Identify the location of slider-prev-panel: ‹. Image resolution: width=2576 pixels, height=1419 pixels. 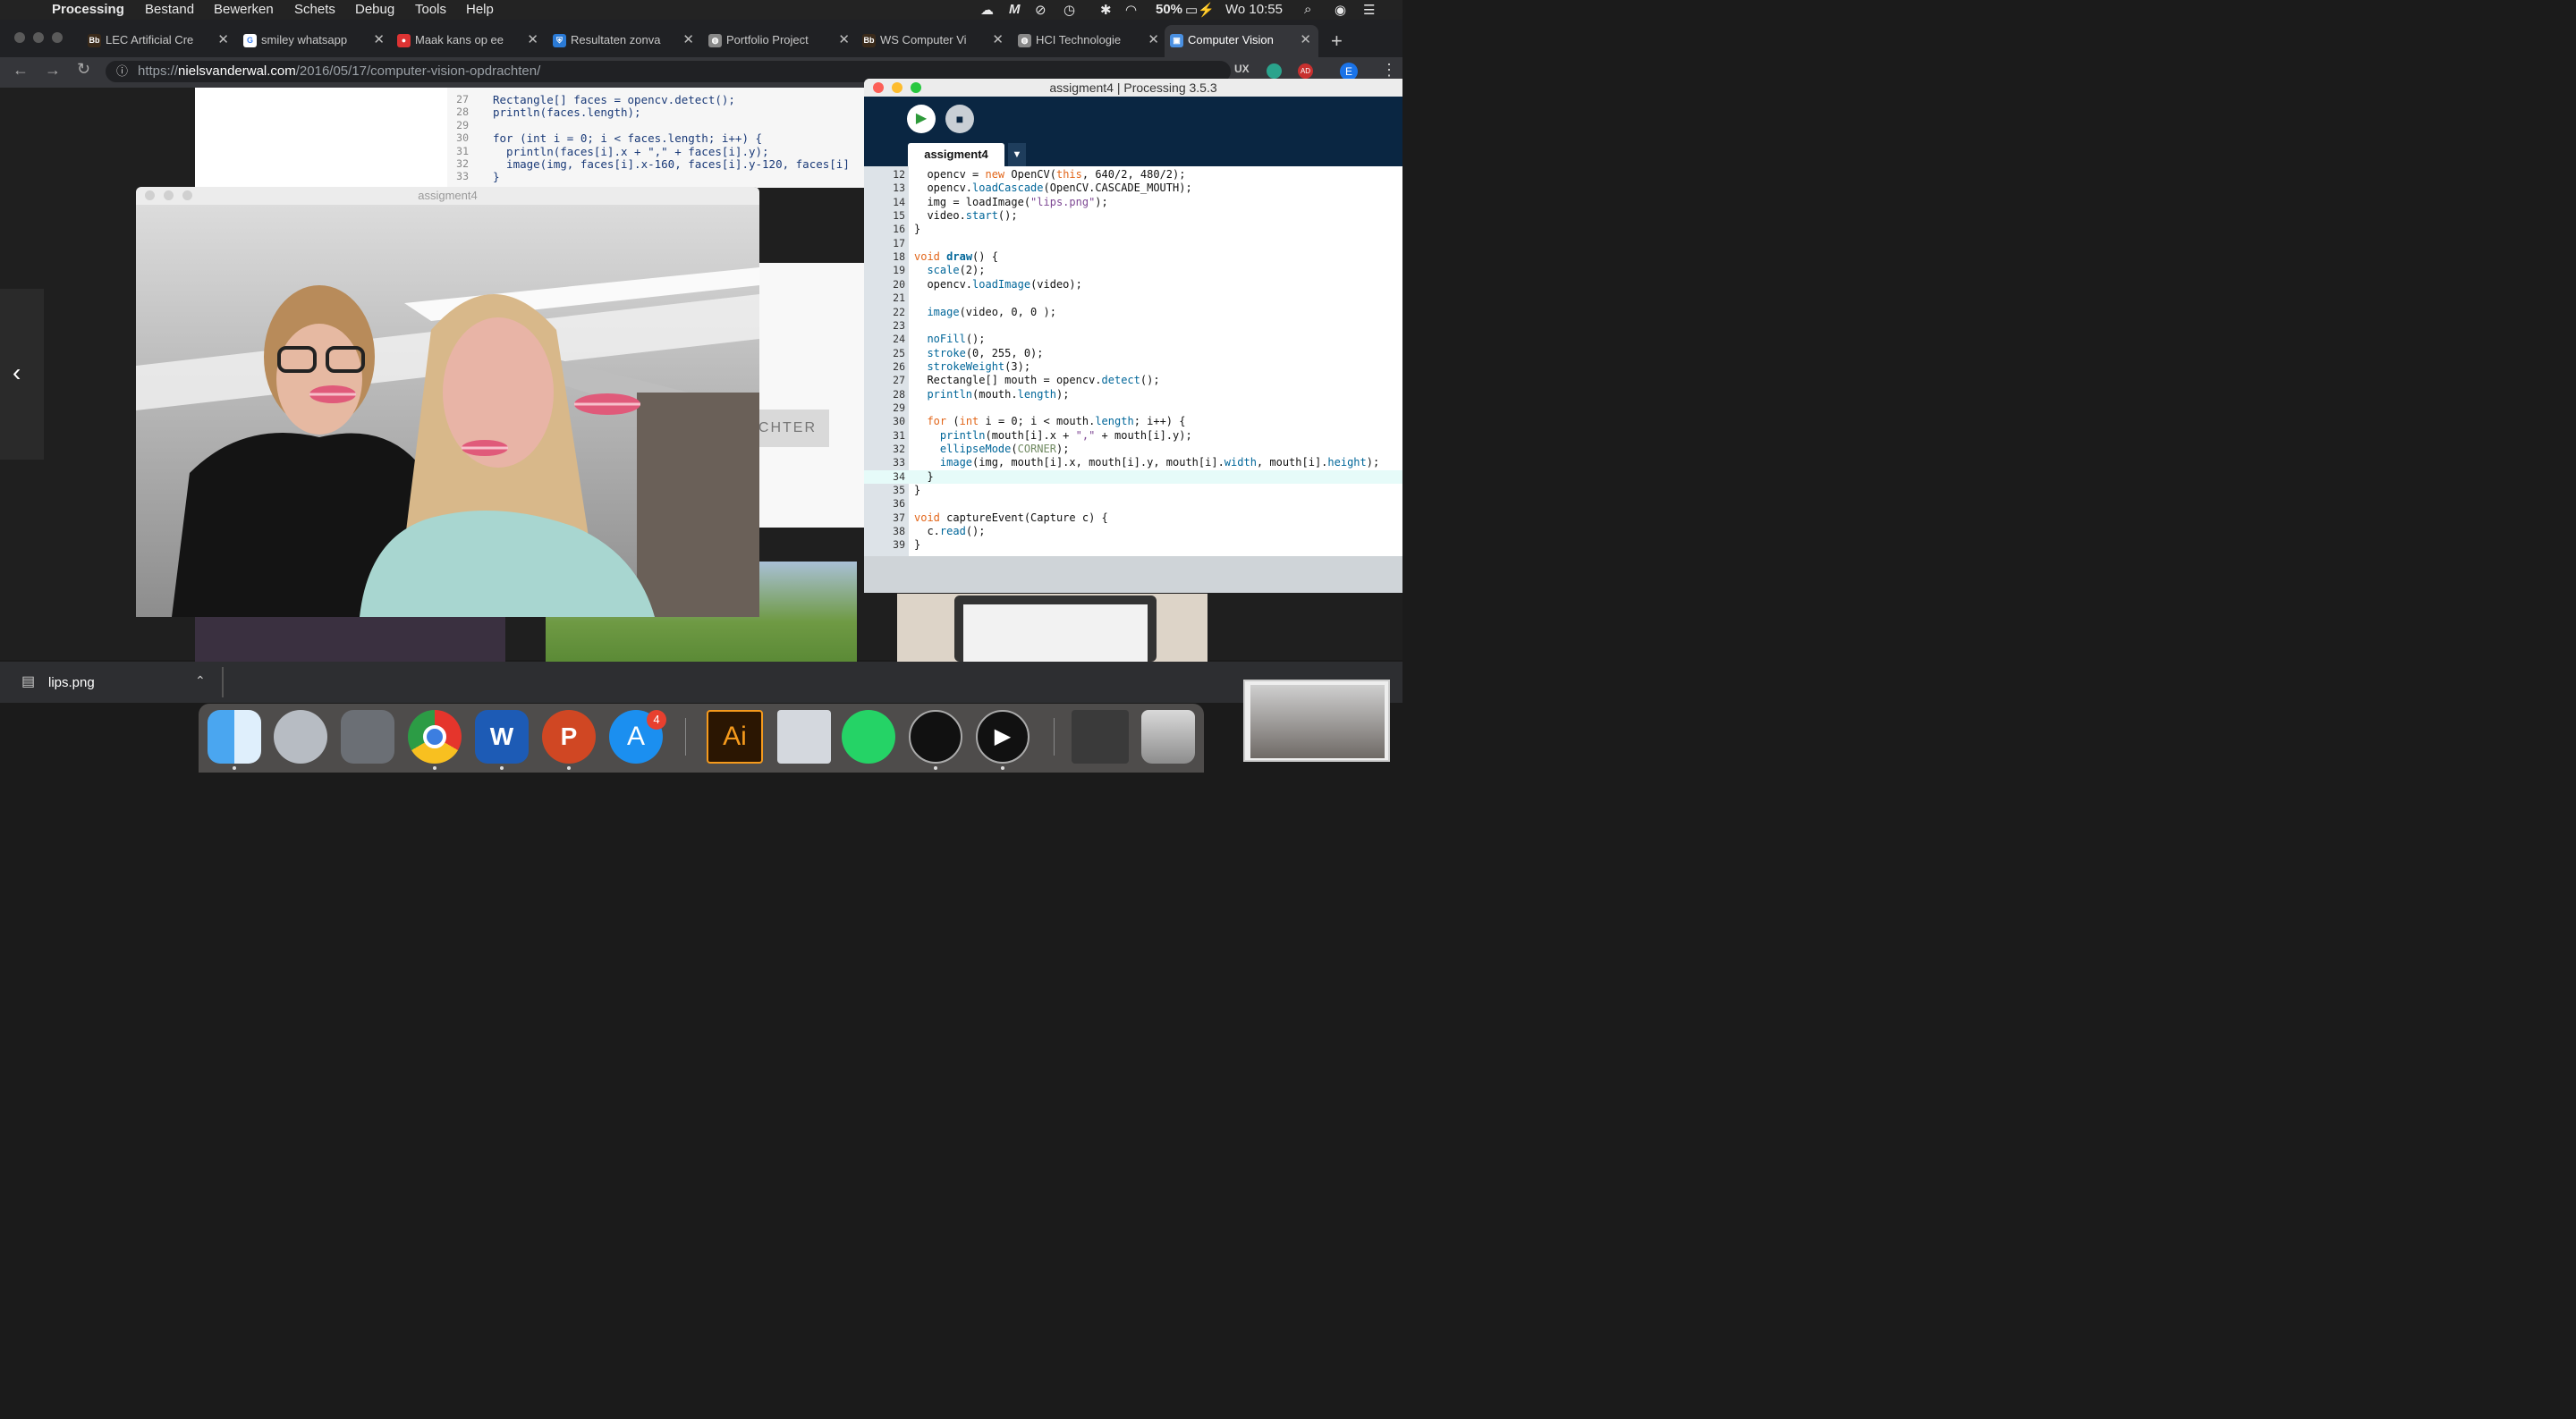
(22, 374).